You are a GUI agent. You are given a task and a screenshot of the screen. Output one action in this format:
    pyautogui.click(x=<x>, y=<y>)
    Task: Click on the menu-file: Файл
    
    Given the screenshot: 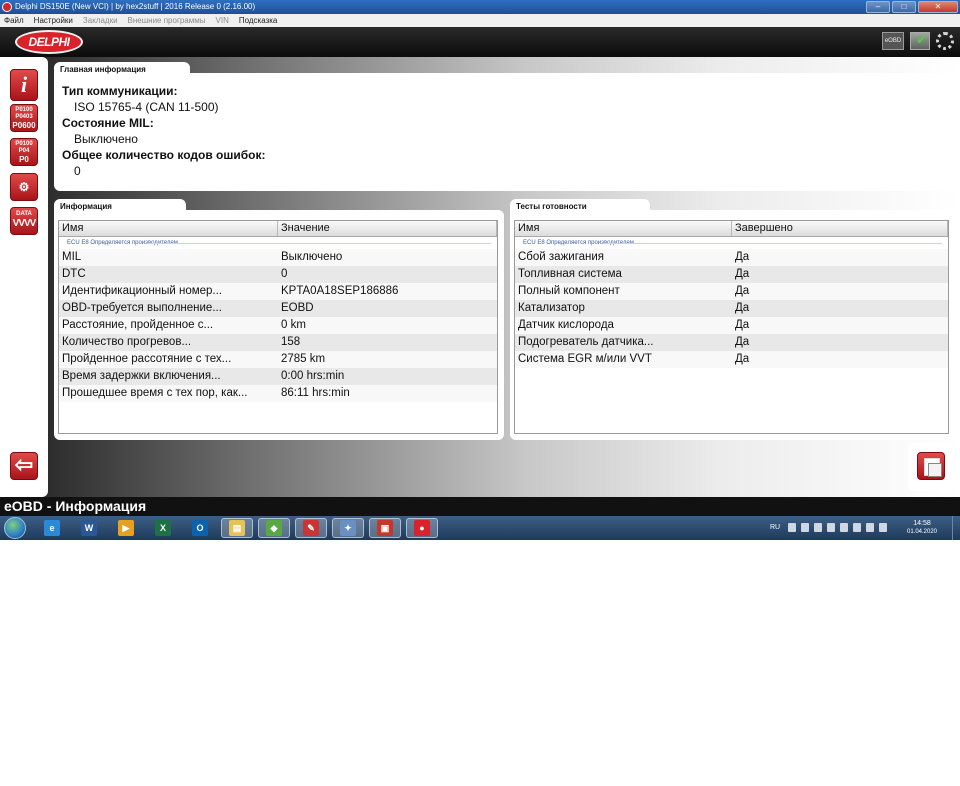 What is the action you would take?
    pyautogui.click(x=14, y=20)
    